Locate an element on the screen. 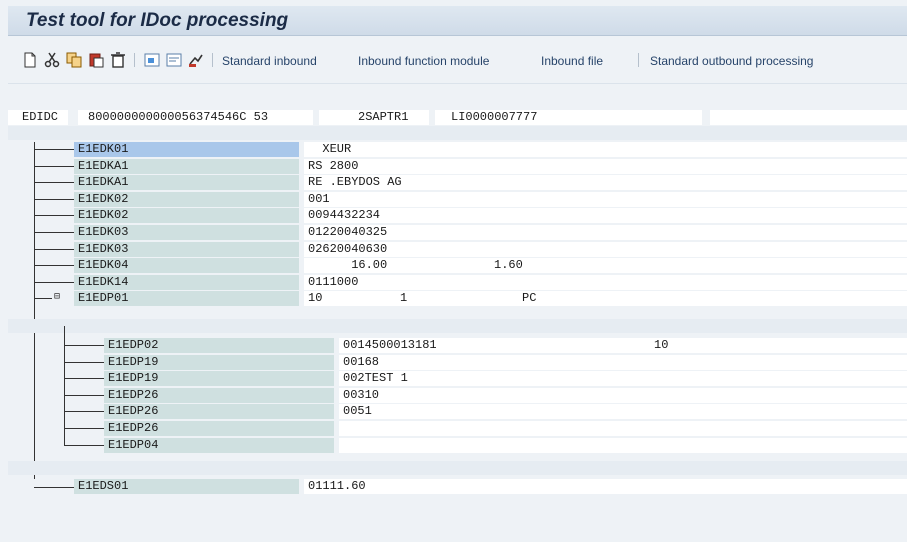 This screenshot has width=907, height=542. insert-icon is located at coordinates (152, 60).